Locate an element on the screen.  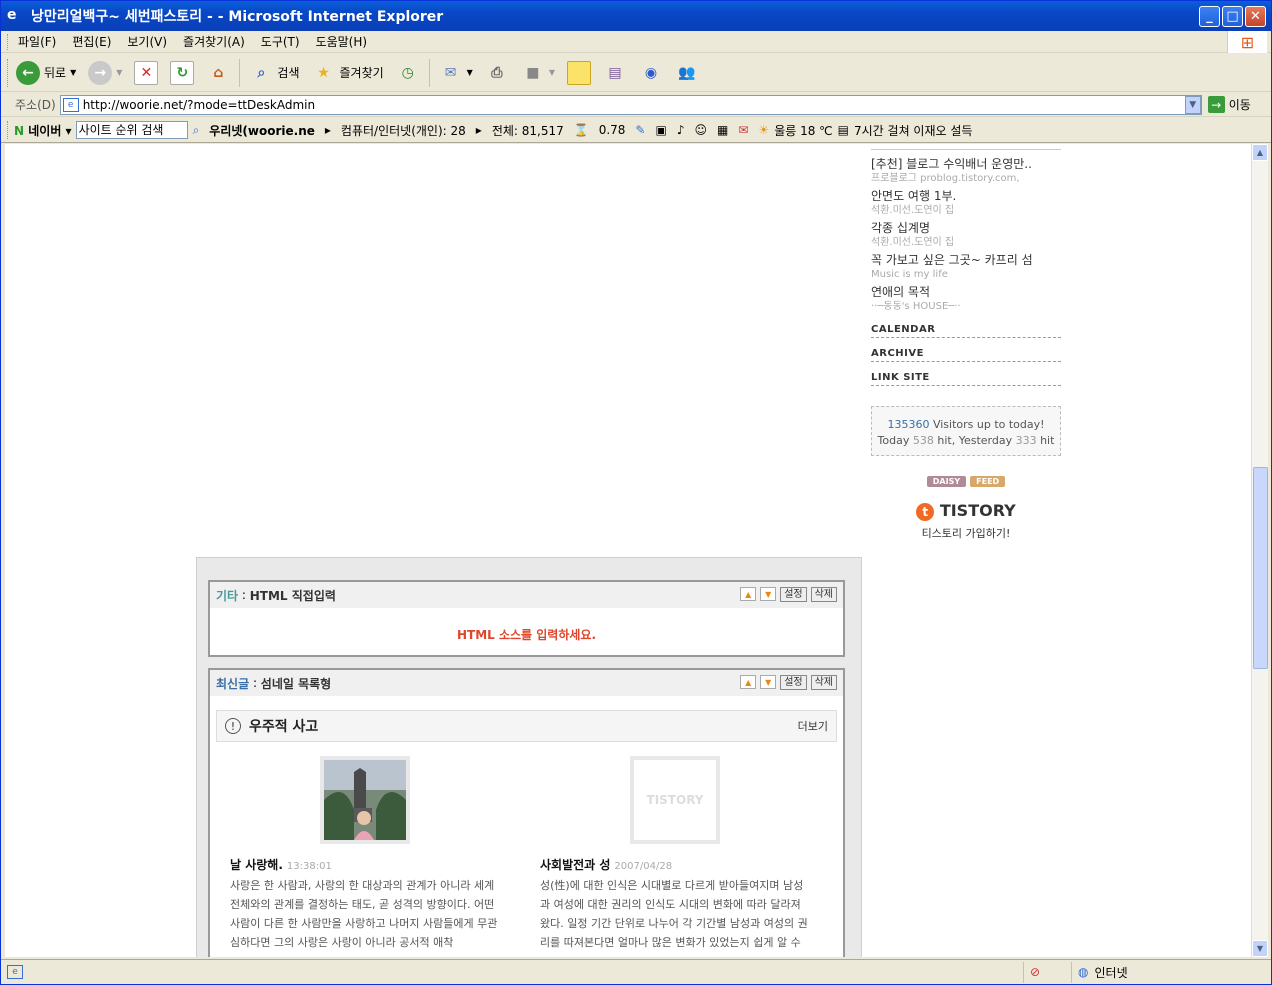
messenger-button: 👥 is located at coordinates (687, 73).